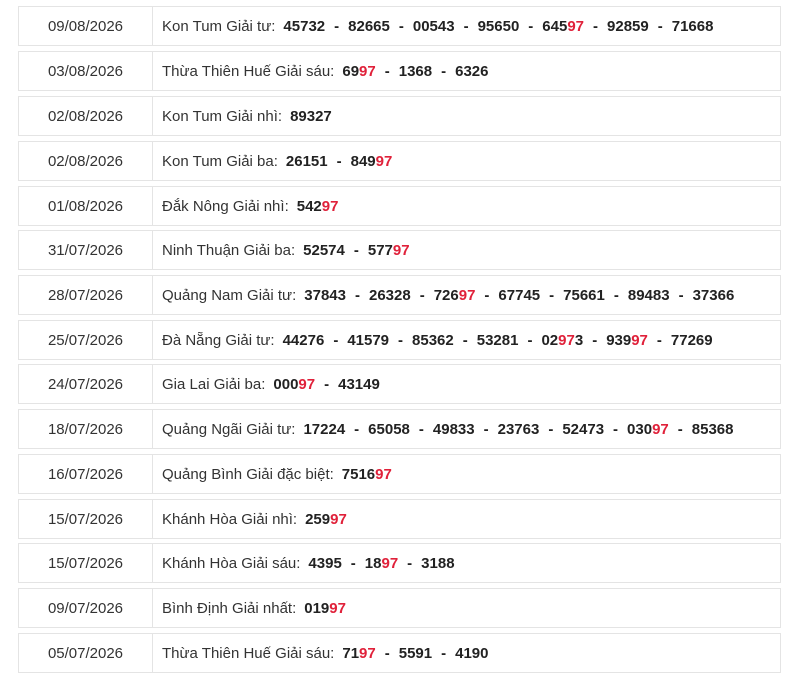  Describe the element at coordinates (324, 429) in the screenshot. I see `winning-number: 17224` at that location.